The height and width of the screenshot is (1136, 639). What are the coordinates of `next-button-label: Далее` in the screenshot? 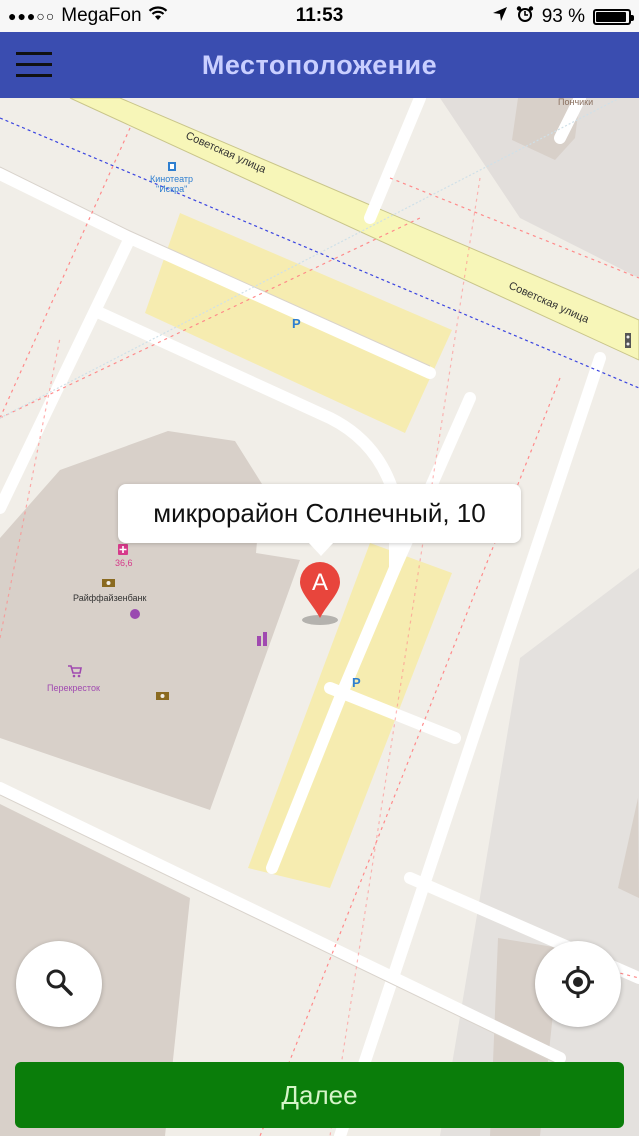 It's located at (319, 1094).